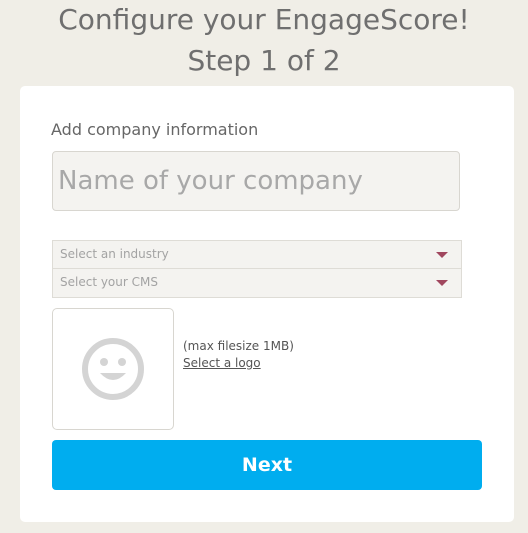 This screenshot has width=528, height=533. What do you see at coordinates (256, 181) in the screenshot?
I see `company-name-input` at bounding box center [256, 181].